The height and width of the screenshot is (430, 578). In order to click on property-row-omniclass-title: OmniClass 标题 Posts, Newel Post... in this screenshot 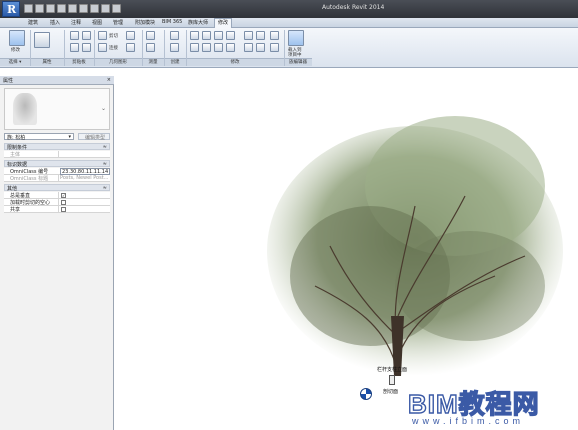, I will do `click(57, 178)`.